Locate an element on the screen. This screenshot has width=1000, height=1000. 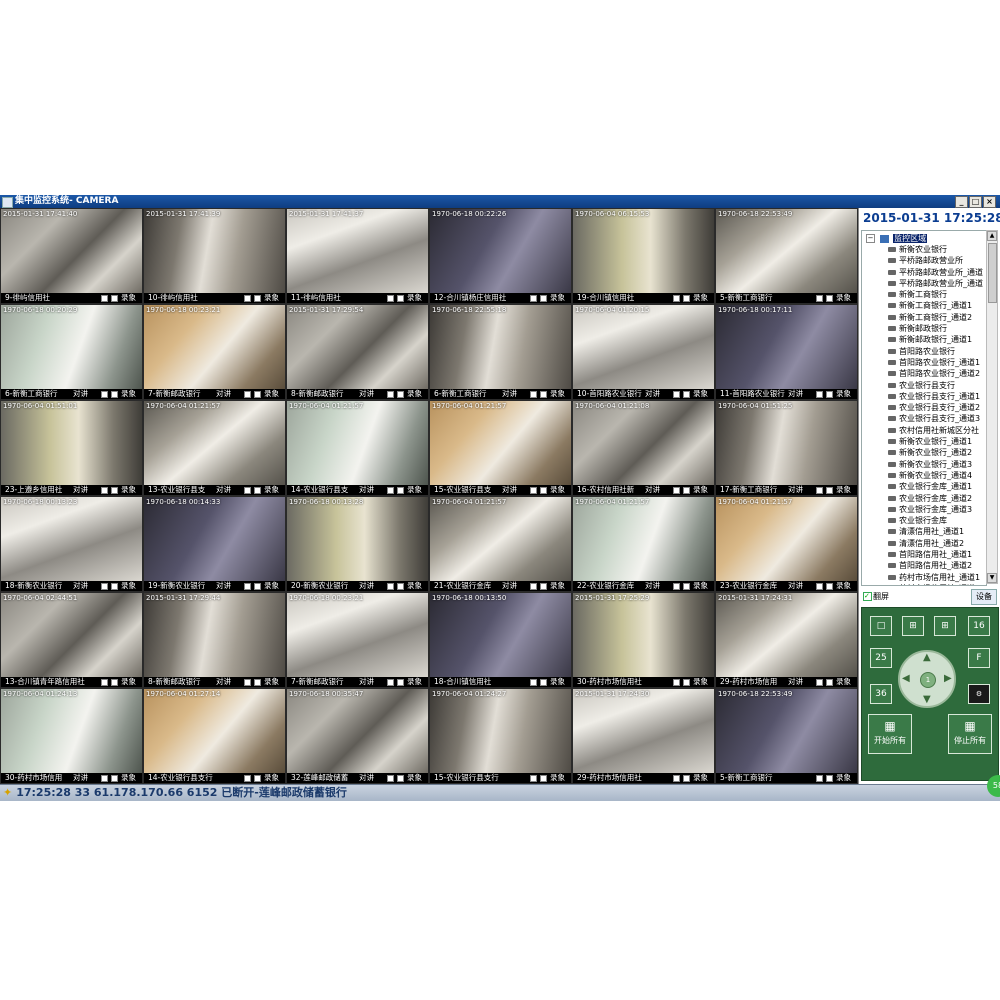
collapse-icon: − is located at coordinates (870, 238).